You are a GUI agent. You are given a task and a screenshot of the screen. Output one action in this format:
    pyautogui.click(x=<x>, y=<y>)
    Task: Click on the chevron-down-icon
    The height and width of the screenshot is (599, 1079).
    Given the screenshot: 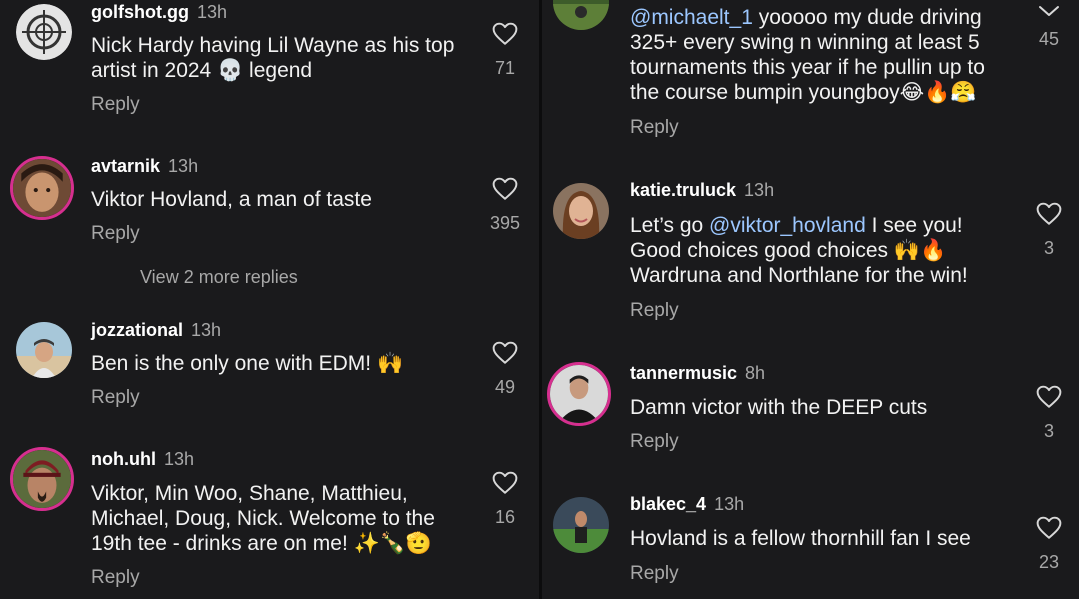 What is the action you would take?
    pyautogui.click(x=1049, y=13)
    